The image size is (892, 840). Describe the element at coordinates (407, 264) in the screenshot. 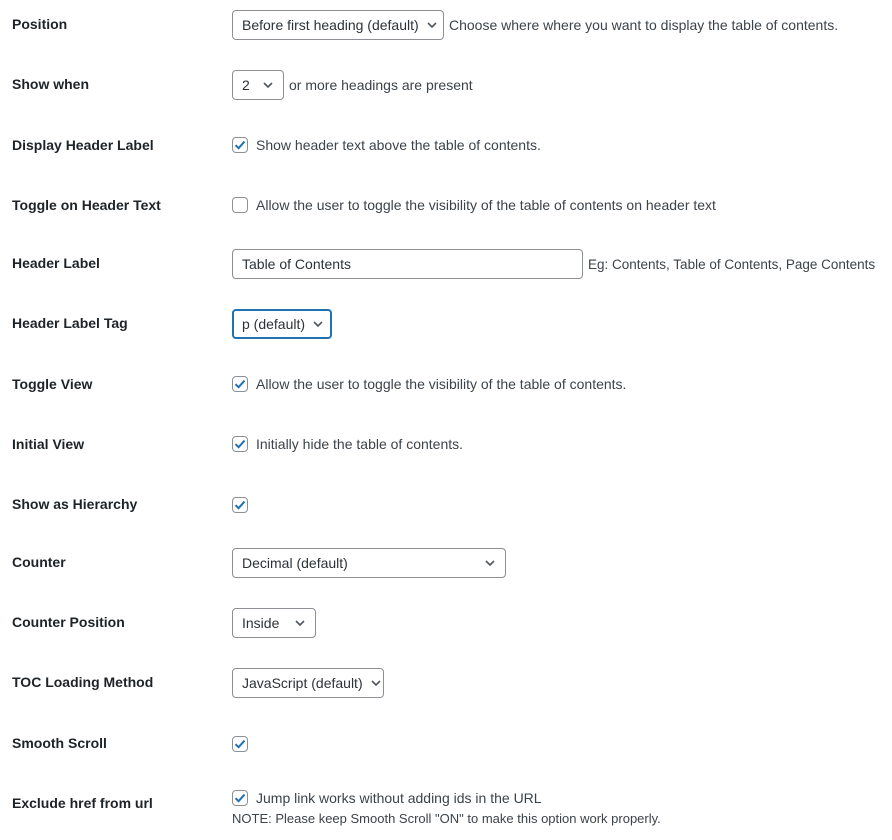

I see `header-label-input` at that location.